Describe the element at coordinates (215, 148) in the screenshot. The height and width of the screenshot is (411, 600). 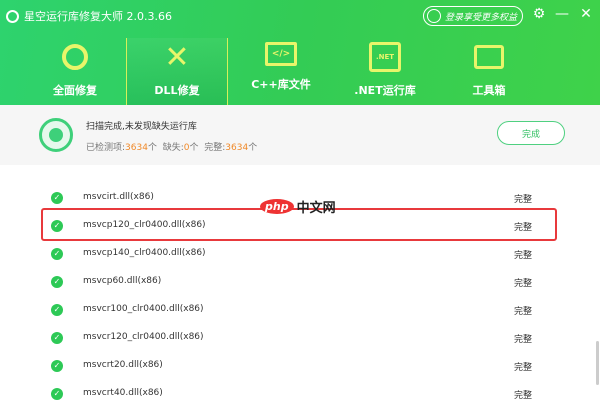
I see `complete-label: 完整:` at that location.